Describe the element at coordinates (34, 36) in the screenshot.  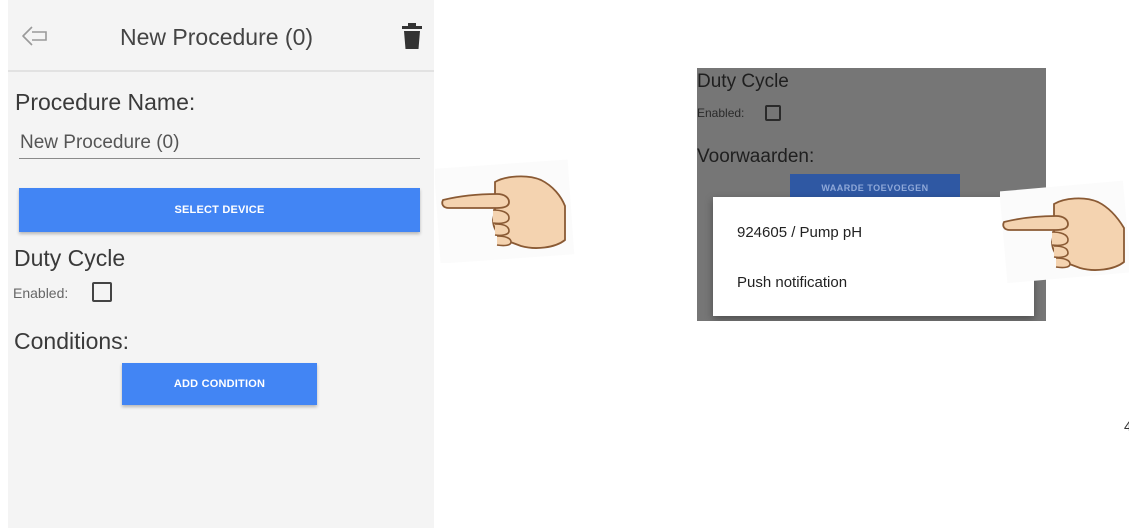
I see `back-arrow-icon` at that location.